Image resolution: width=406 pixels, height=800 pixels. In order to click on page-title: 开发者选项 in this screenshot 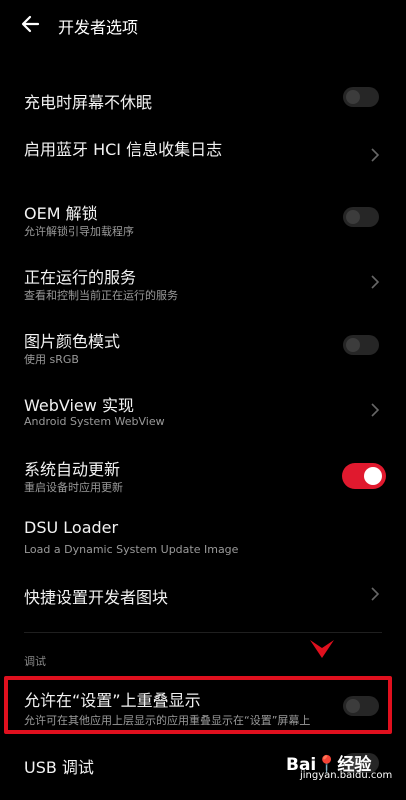, I will do `click(98, 27)`.